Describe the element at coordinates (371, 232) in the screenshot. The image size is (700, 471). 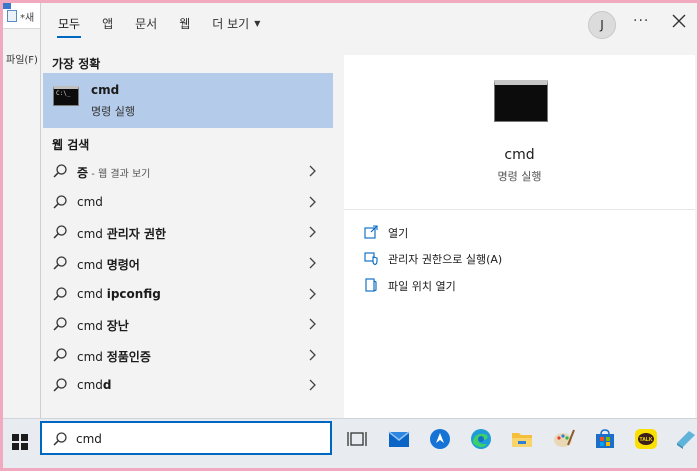
I see `open-icon` at that location.